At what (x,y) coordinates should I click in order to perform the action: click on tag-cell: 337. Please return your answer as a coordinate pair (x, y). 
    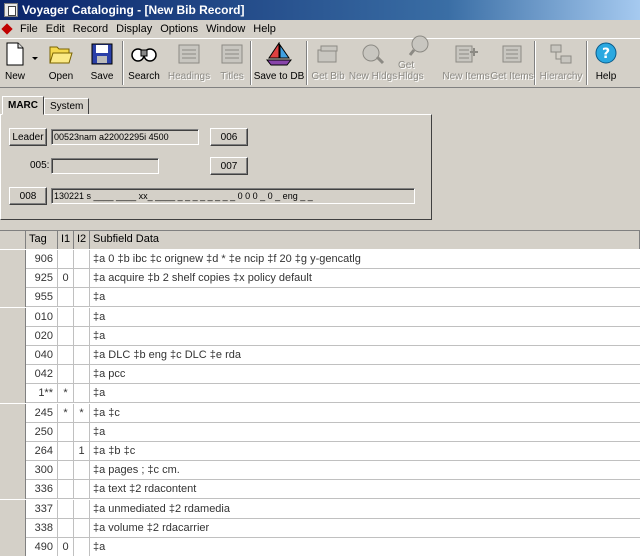
    Looking at the image, I should click on (42, 509).